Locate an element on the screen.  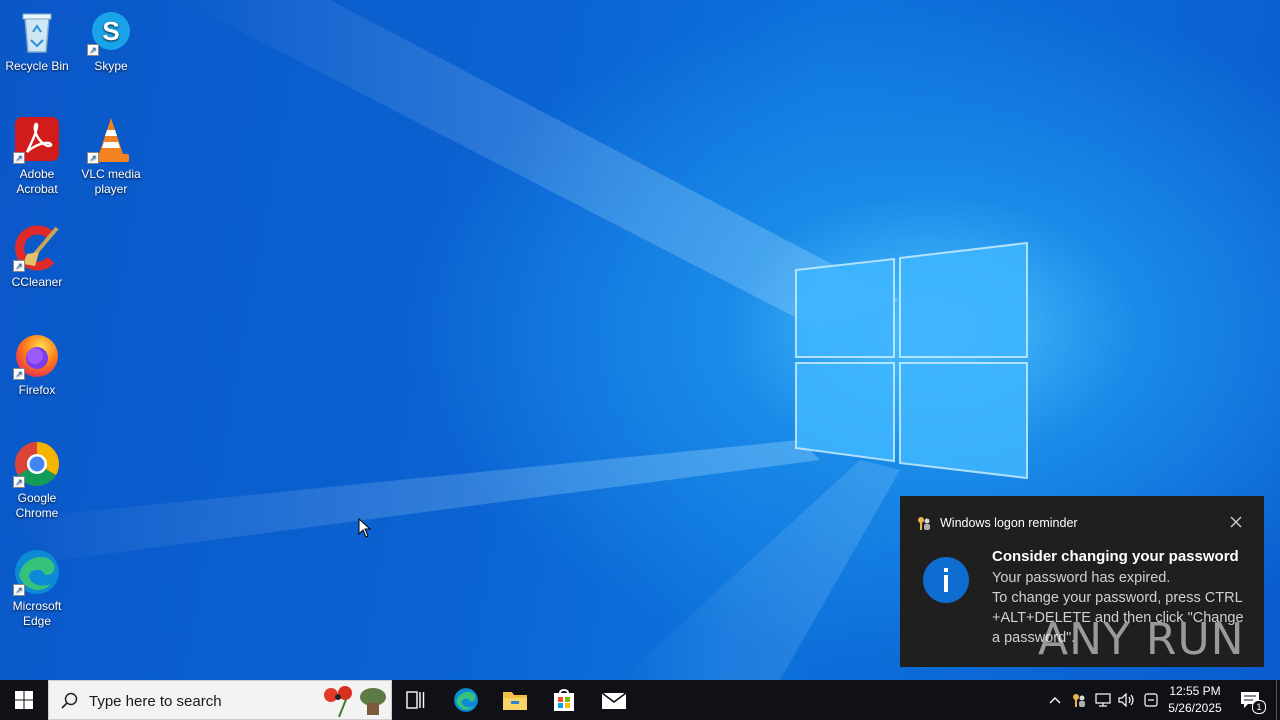
desktop-icon-label: Recycle Bin is located at coordinates (37, 66).